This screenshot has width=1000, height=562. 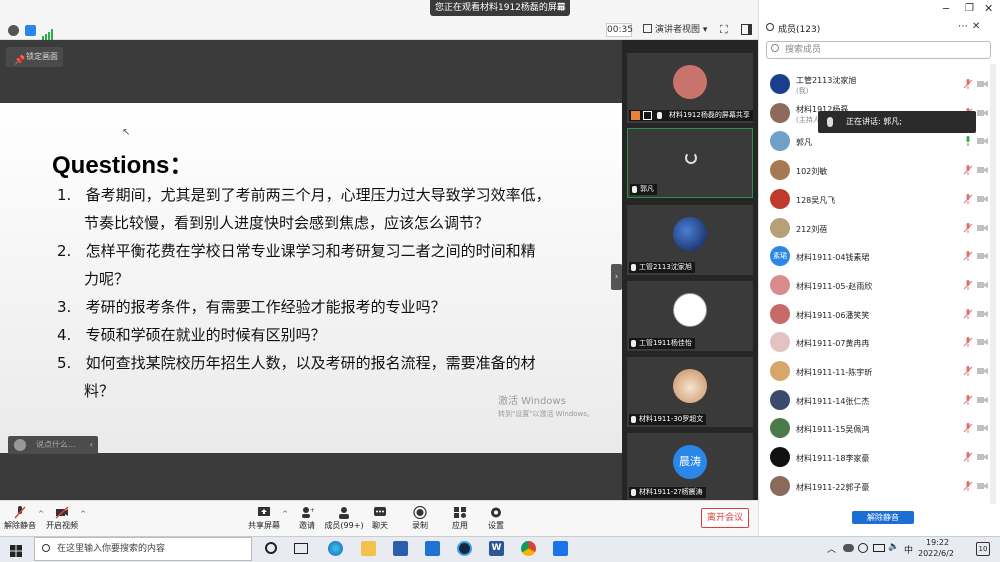 I want to click on windows-start-icon, so click(x=16, y=549).